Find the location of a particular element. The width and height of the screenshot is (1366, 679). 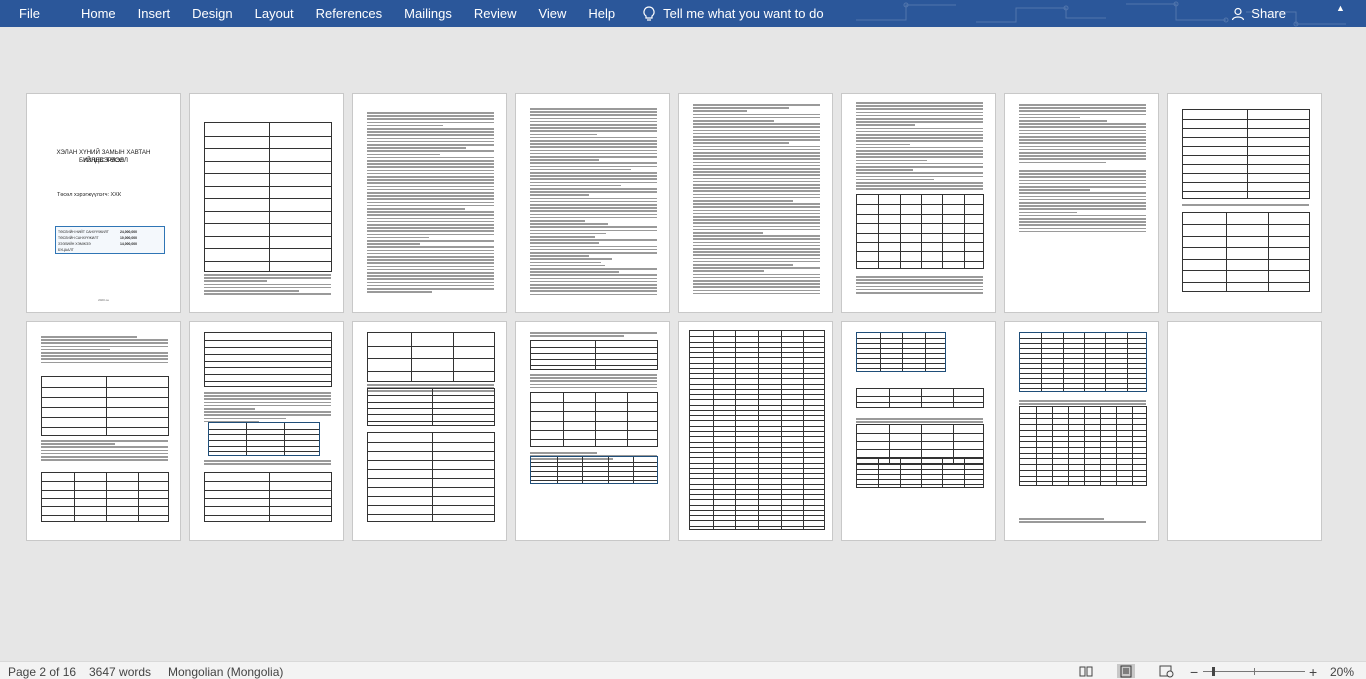

print-layout-icon is located at coordinates (1126, 671).